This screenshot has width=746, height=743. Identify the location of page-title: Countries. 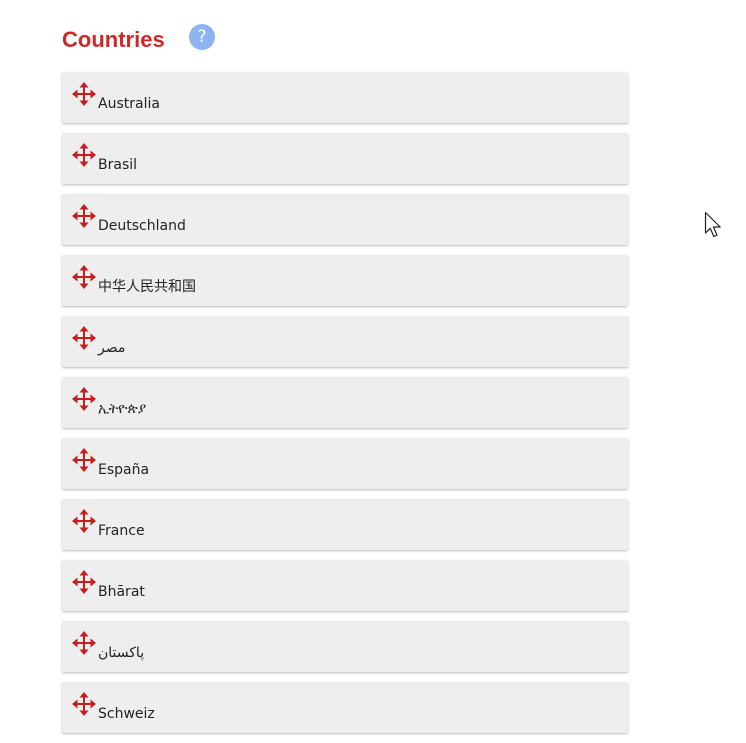
(113, 39).